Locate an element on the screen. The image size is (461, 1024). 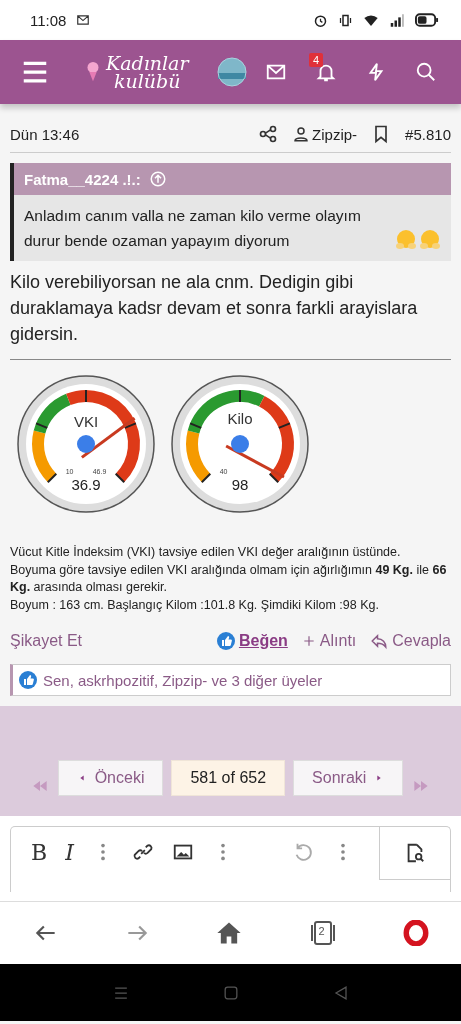
signature-text: Boyum : 163 cm. Başlangıç Kilom :101.8 Kg. Şimdiki Kilom :98 Kg. is located at coordinates (195, 605).